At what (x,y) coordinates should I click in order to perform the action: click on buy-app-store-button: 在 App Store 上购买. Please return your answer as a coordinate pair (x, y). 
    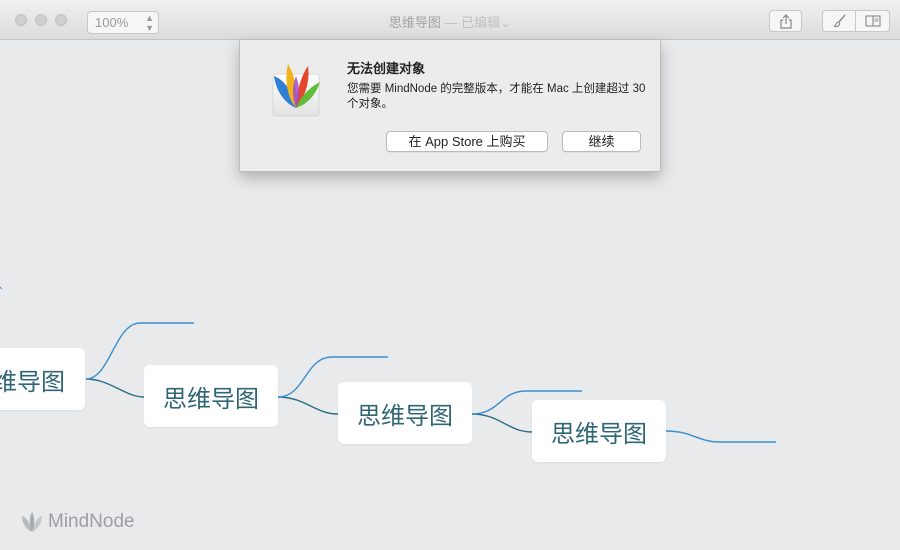
    Looking at the image, I should click on (467, 141).